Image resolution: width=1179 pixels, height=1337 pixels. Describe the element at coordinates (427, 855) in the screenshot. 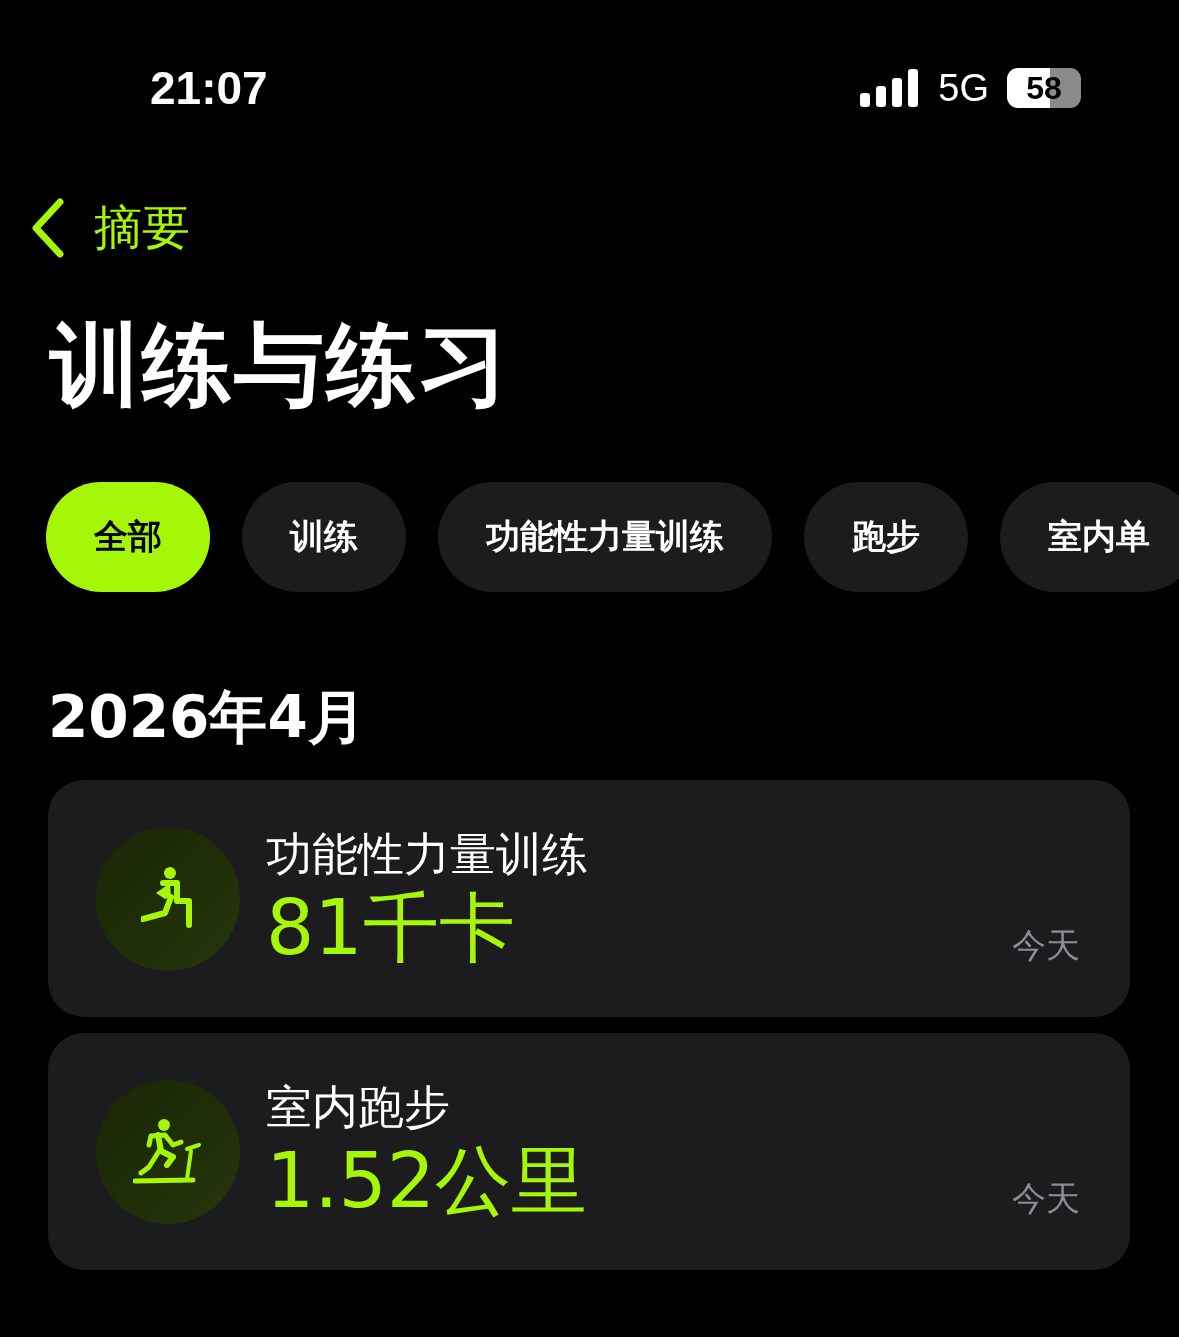

I see `workout-name: 功能性力量训练` at that location.